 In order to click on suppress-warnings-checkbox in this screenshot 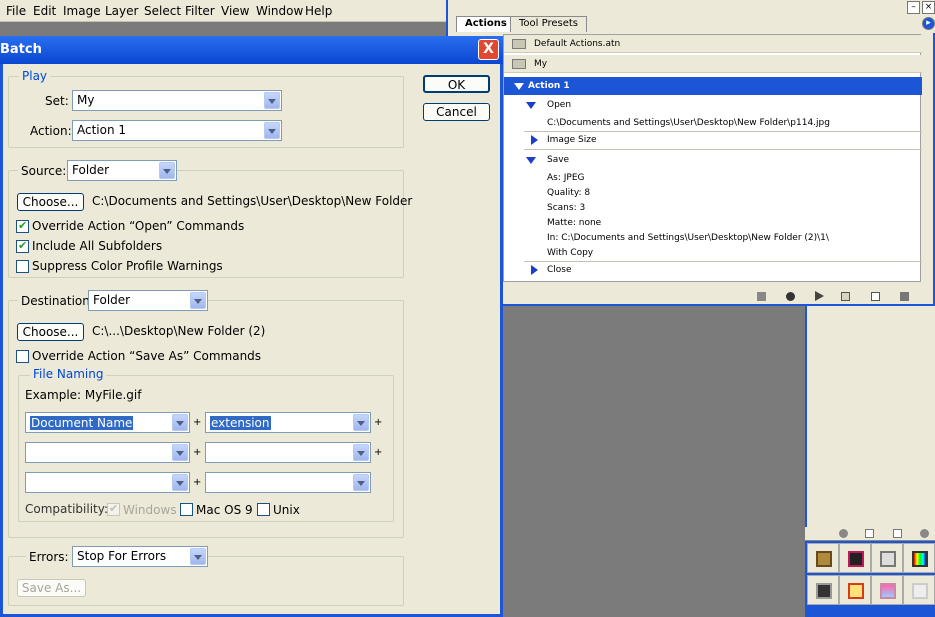, I will do `click(22, 266)`.